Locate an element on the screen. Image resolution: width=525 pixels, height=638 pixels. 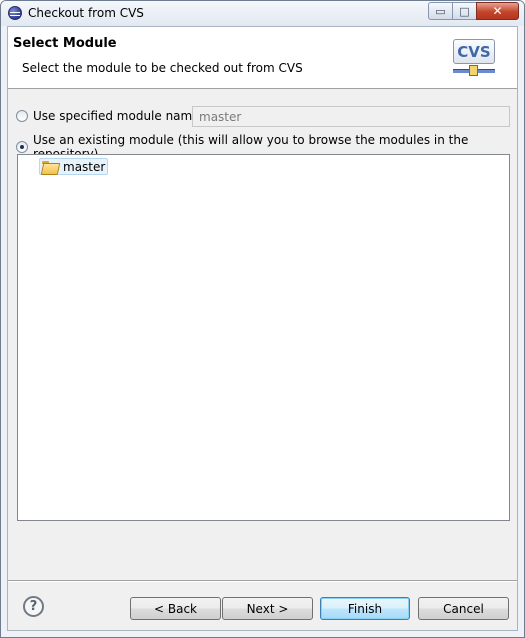
module-name-input is located at coordinates (351, 116).